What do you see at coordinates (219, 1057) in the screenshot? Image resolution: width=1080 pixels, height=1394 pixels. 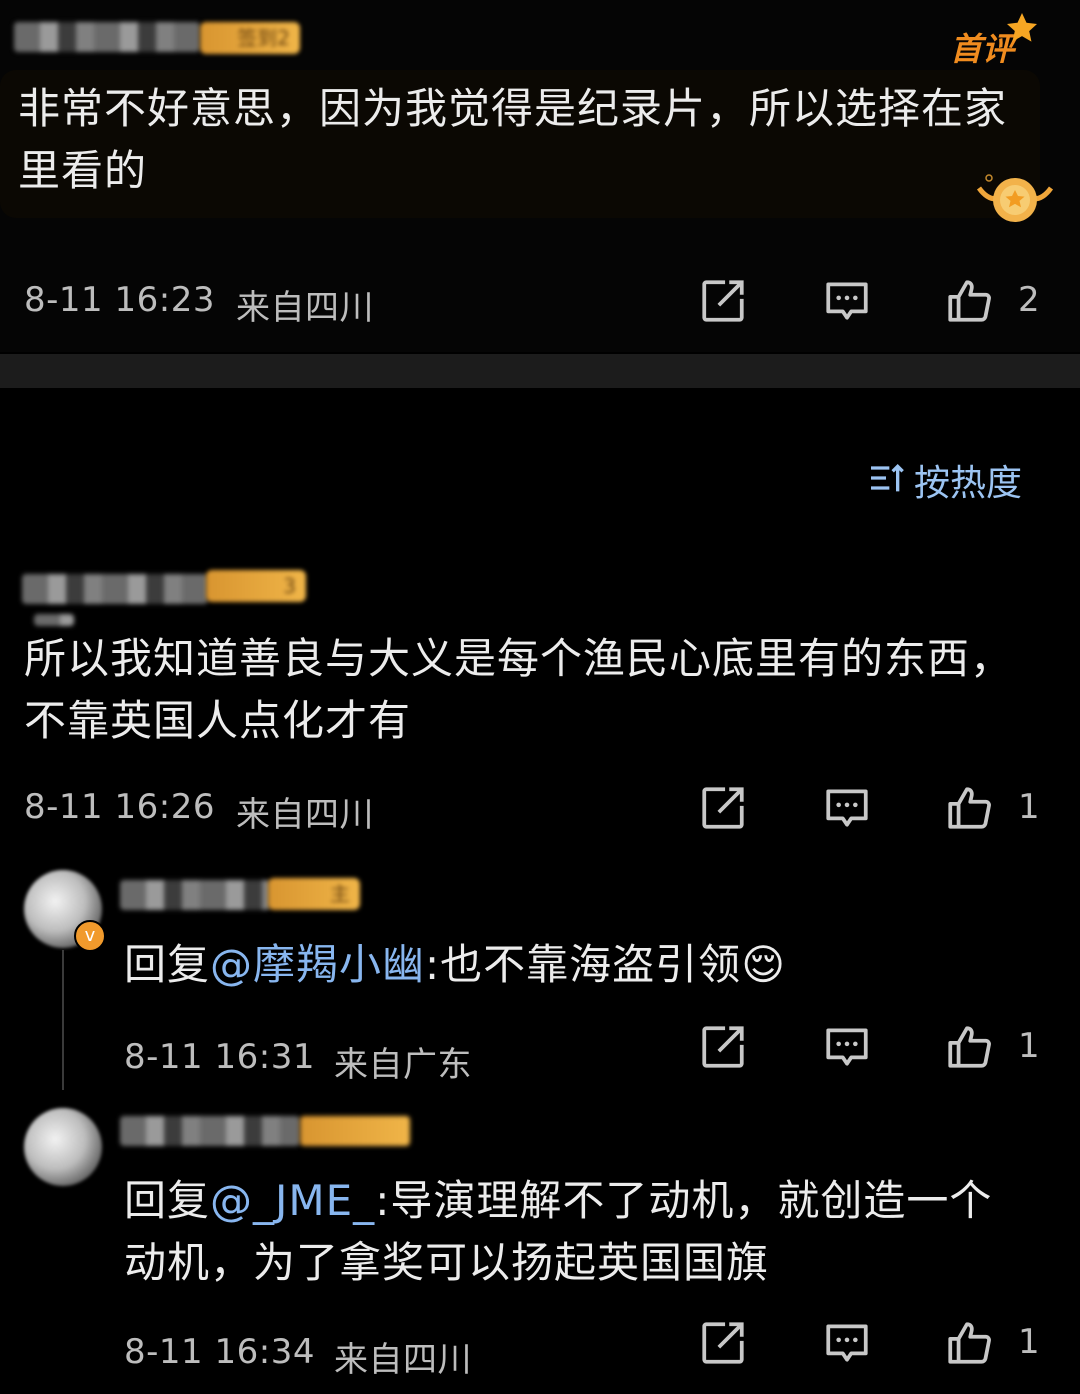 I see `timestamp: 8-11 16:31` at bounding box center [219, 1057].